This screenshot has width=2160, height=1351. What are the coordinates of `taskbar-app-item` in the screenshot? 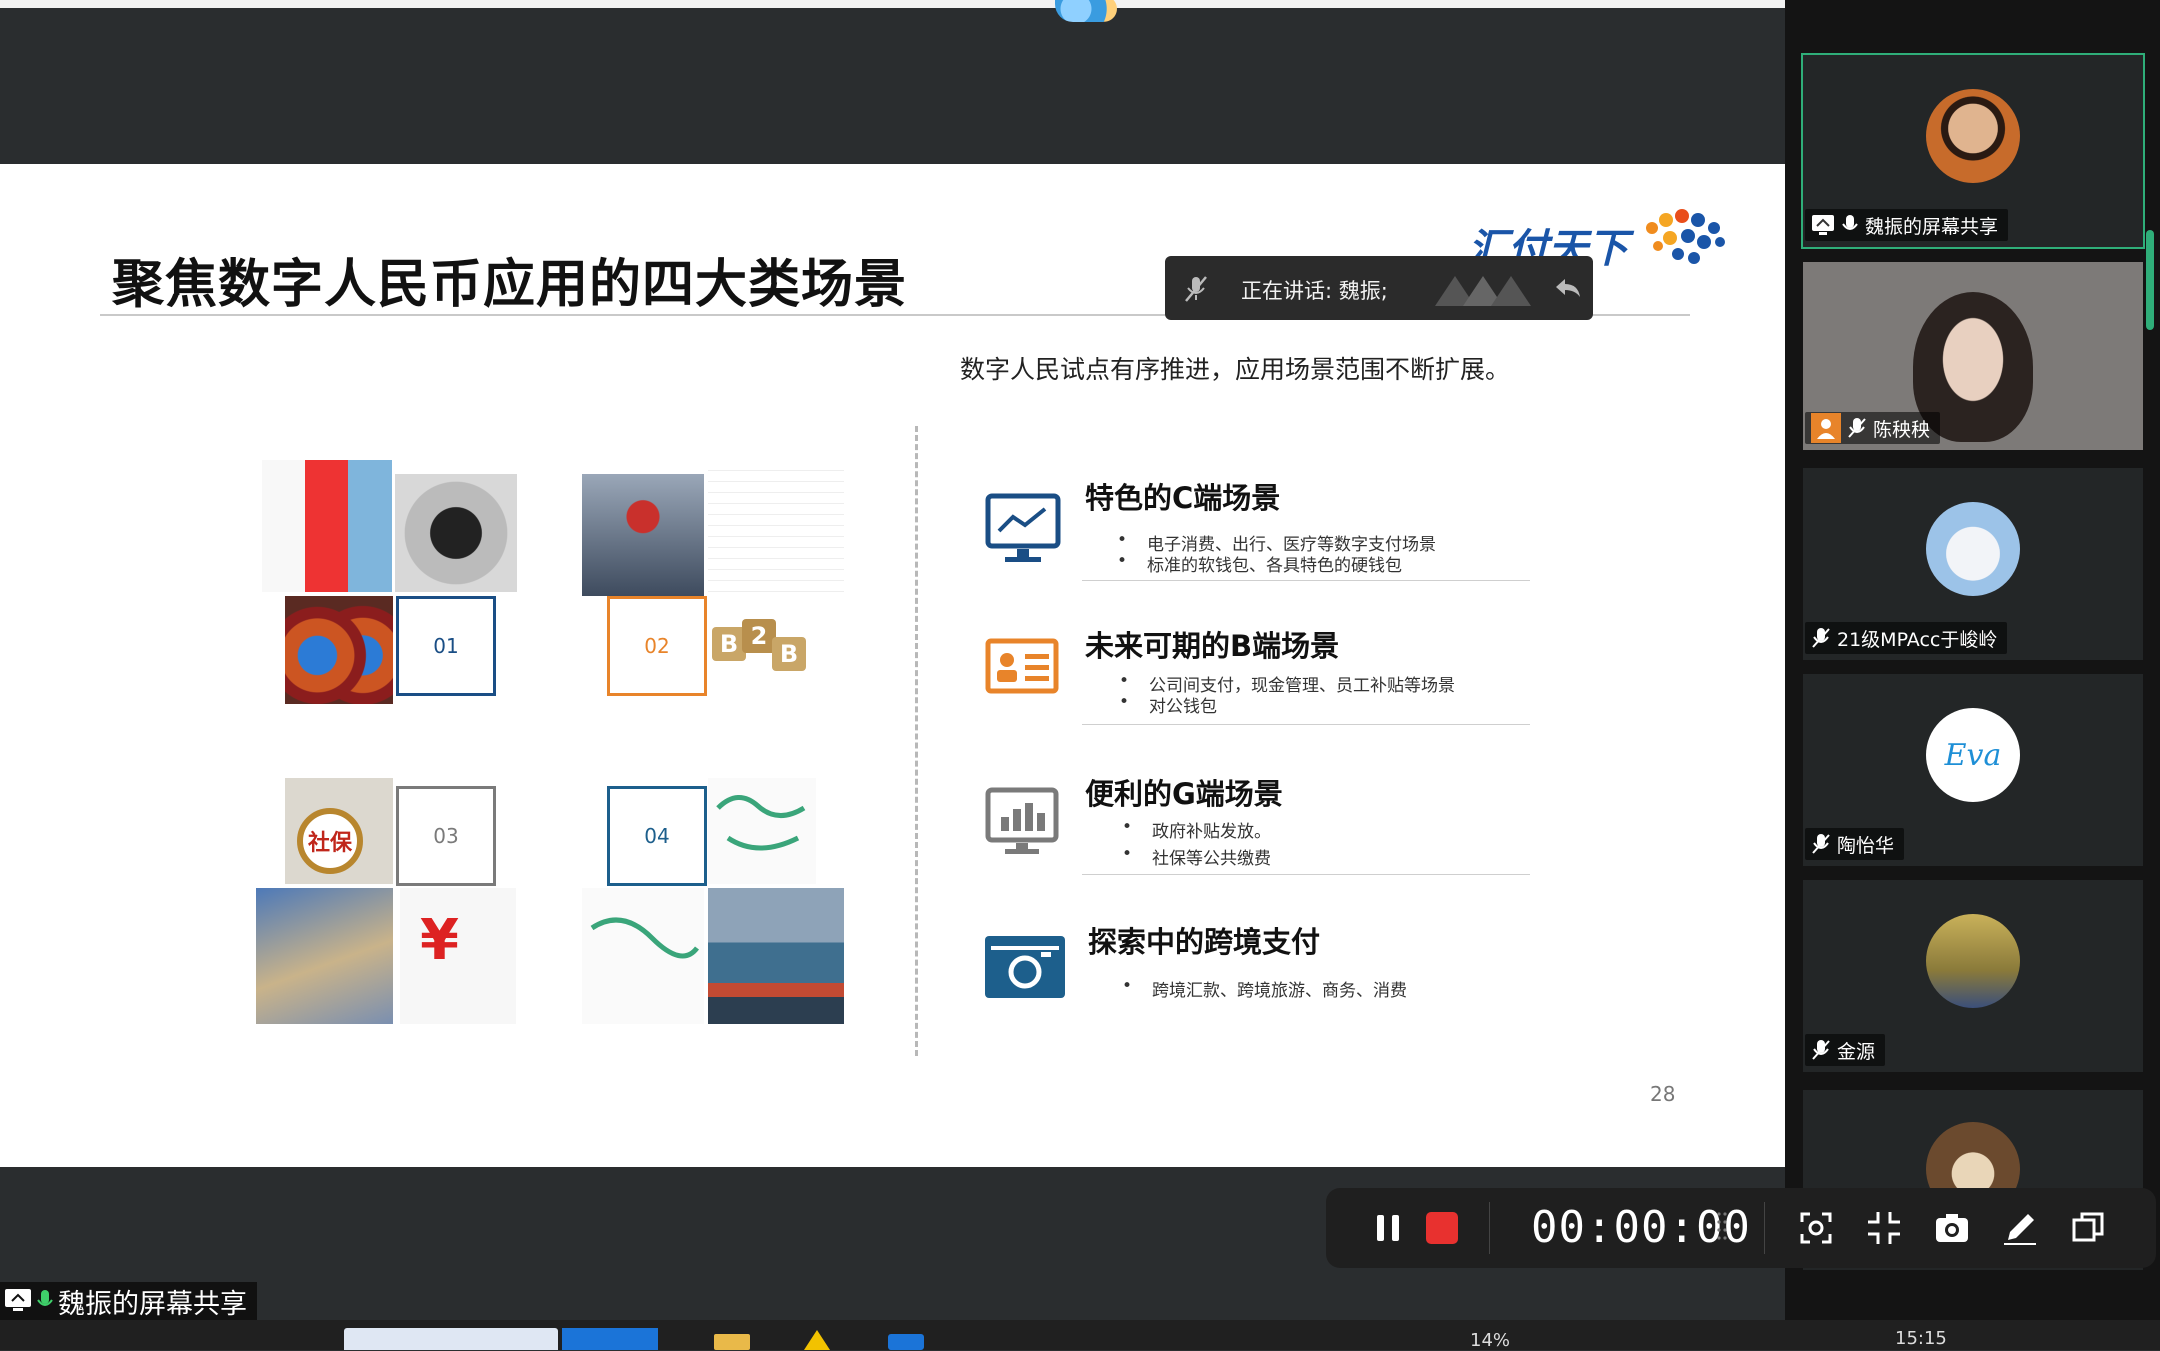 It's located at (610, 1339).